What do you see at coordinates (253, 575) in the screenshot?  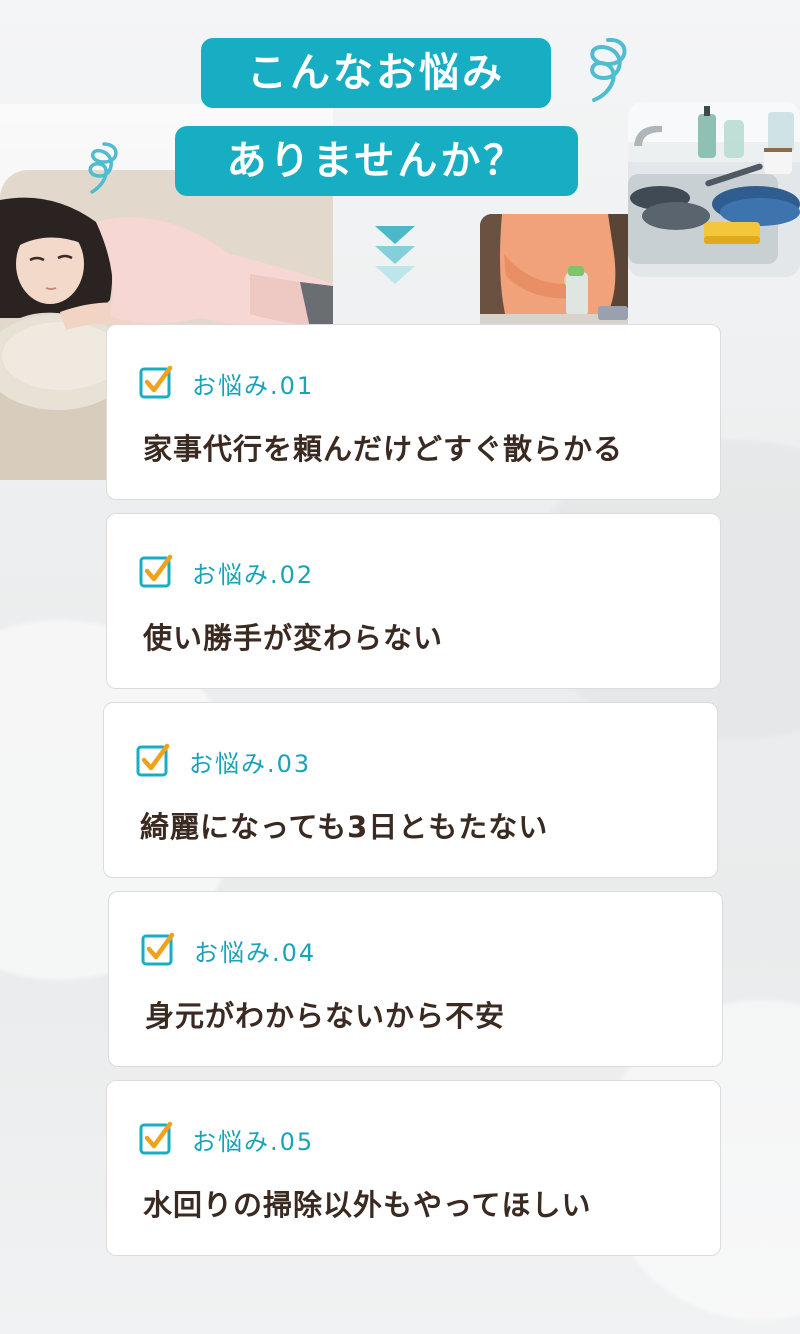 I see `worry-number: お悩み.02` at bounding box center [253, 575].